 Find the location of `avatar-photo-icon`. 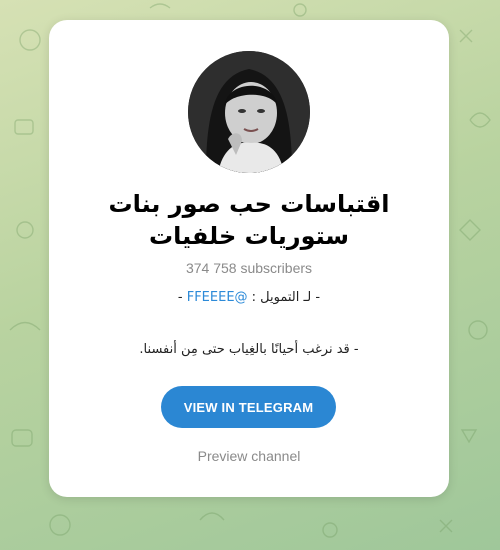

avatar-photo-icon is located at coordinates (249, 112).